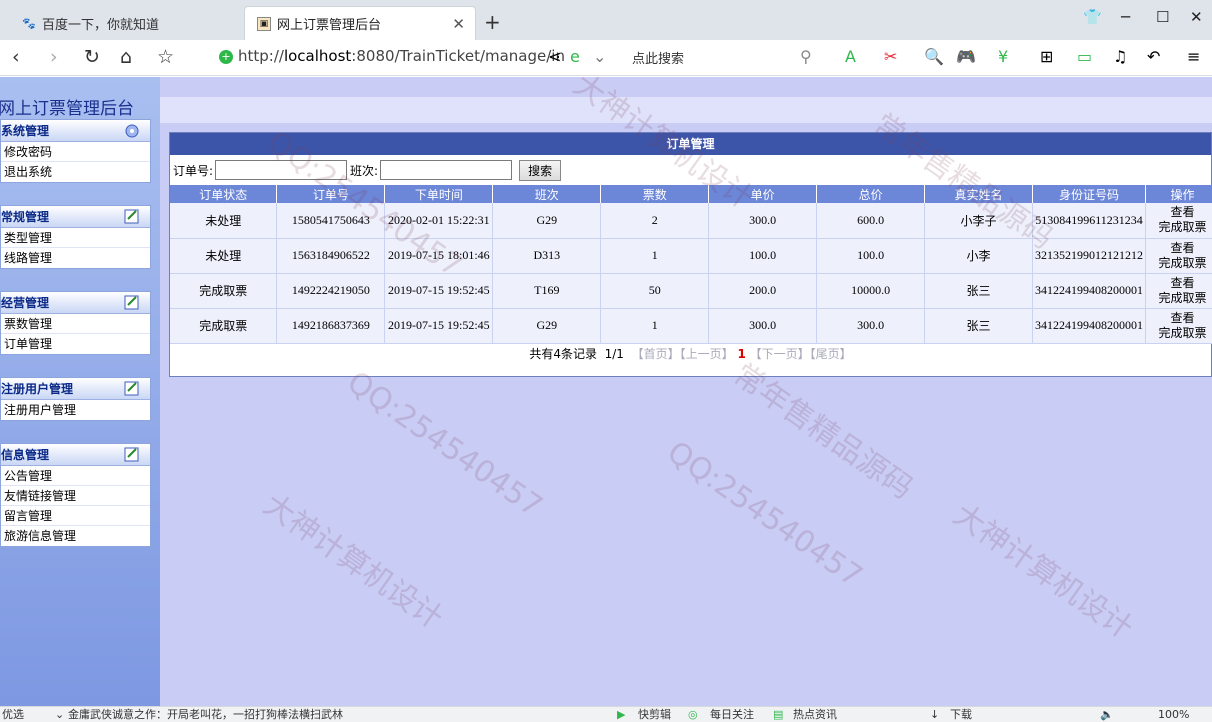 This screenshot has height=722, width=1212. What do you see at coordinates (75, 217) in the screenshot?
I see `menu-group-header: 常规管理` at bounding box center [75, 217].